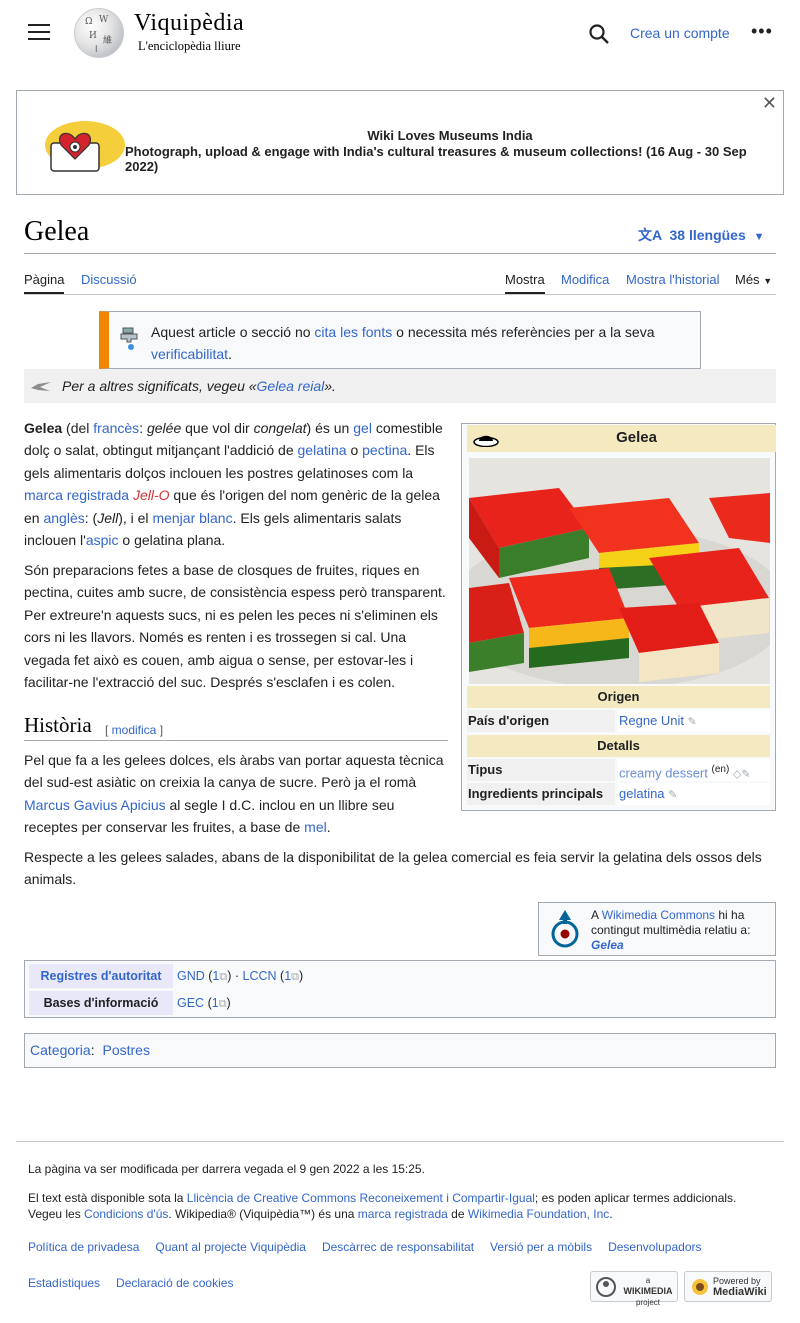  Describe the element at coordinates (236, 740) in the screenshot. I see `heading-divider` at that location.